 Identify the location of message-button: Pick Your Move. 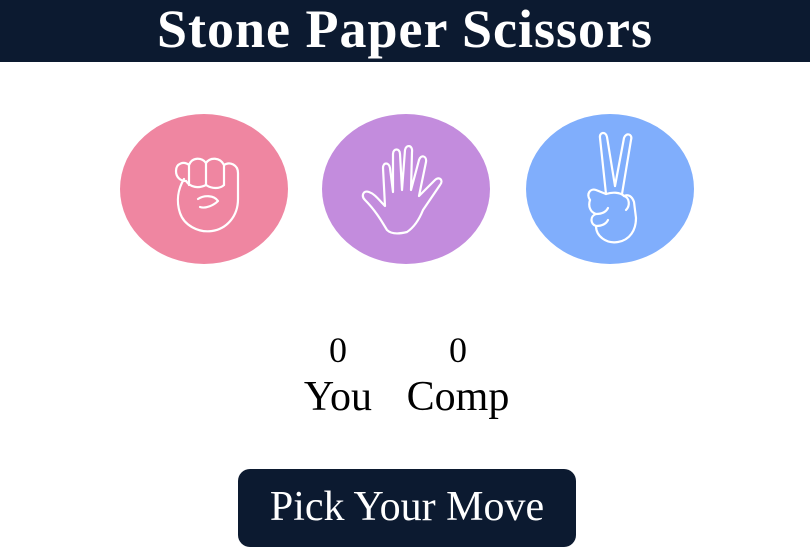
(407, 508).